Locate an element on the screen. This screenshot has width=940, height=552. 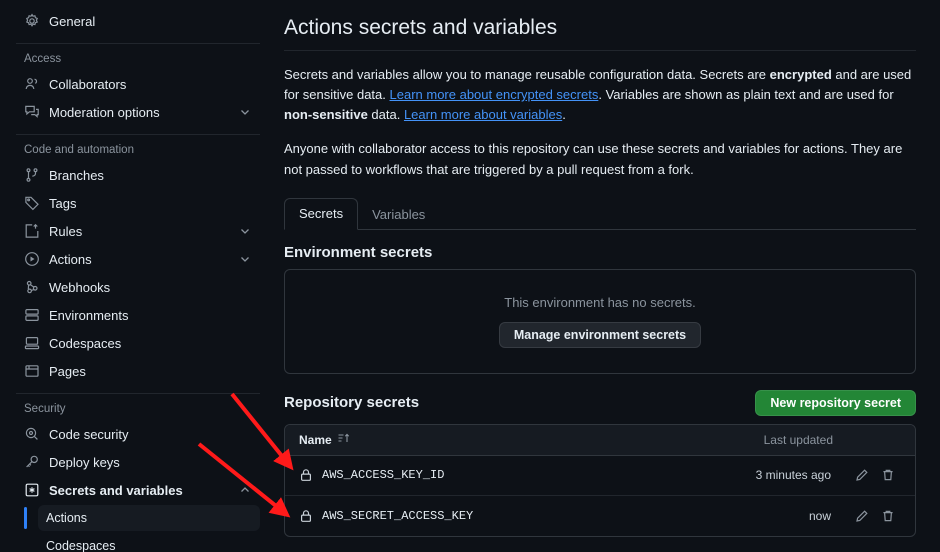
sidebar-item-label: Environments is located at coordinates (89, 315).